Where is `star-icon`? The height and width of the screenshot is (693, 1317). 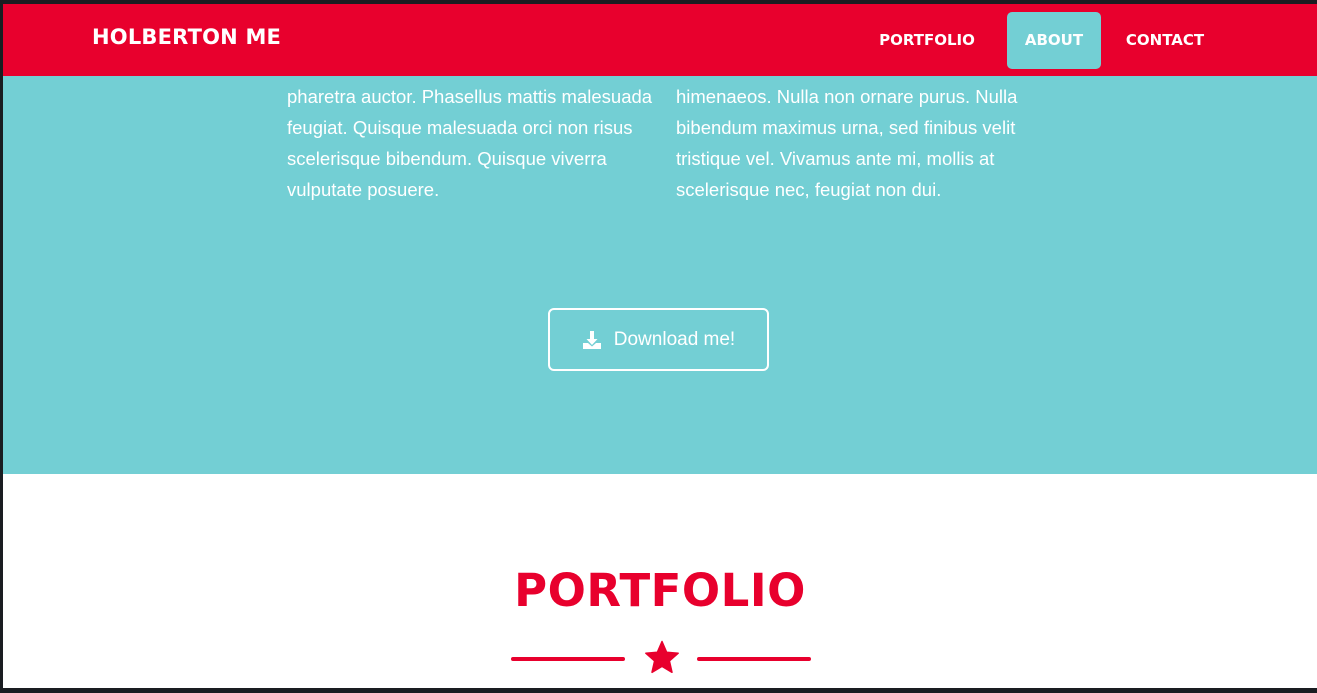
star-icon is located at coordinates (662, 658).